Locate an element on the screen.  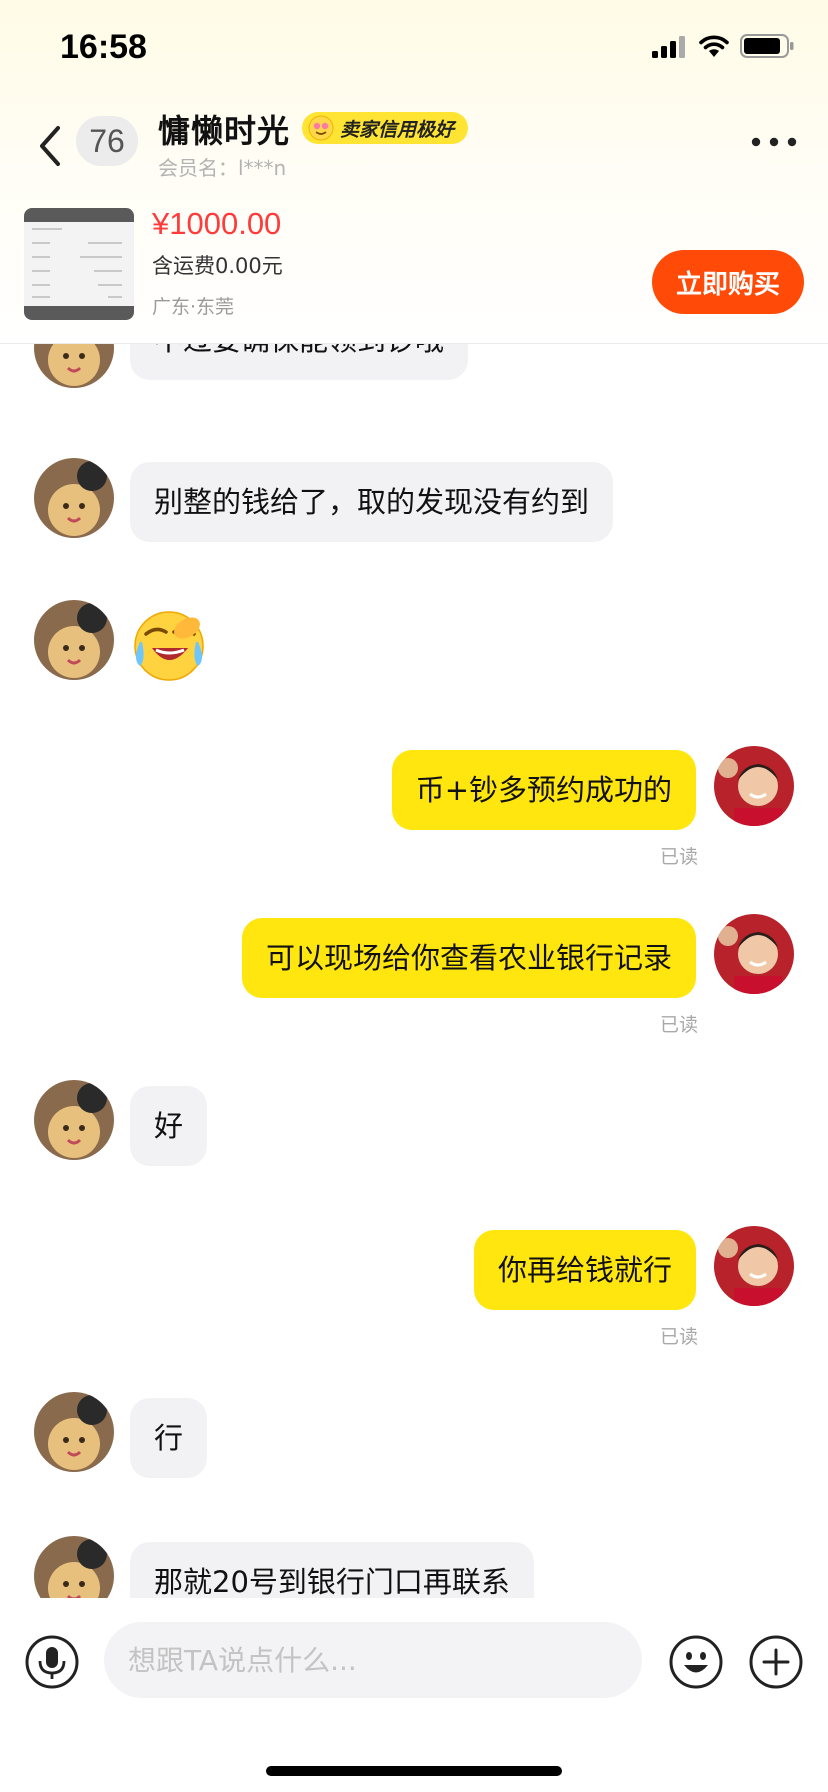
smiley-icon is located at coordinates (696, 1662).